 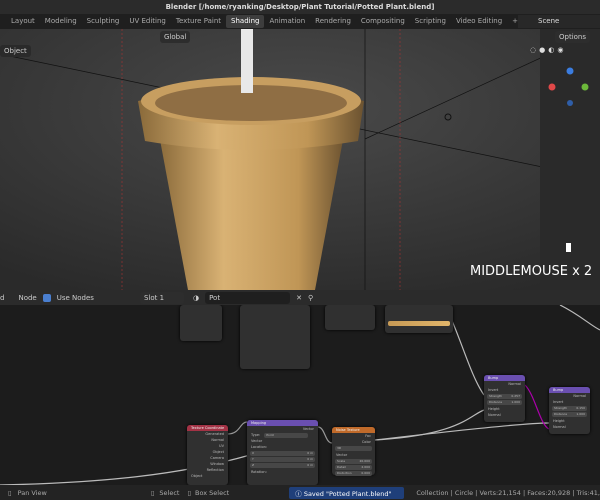 I want to click on tab-sculpting: Sculpting, so click(x=103, y=21).